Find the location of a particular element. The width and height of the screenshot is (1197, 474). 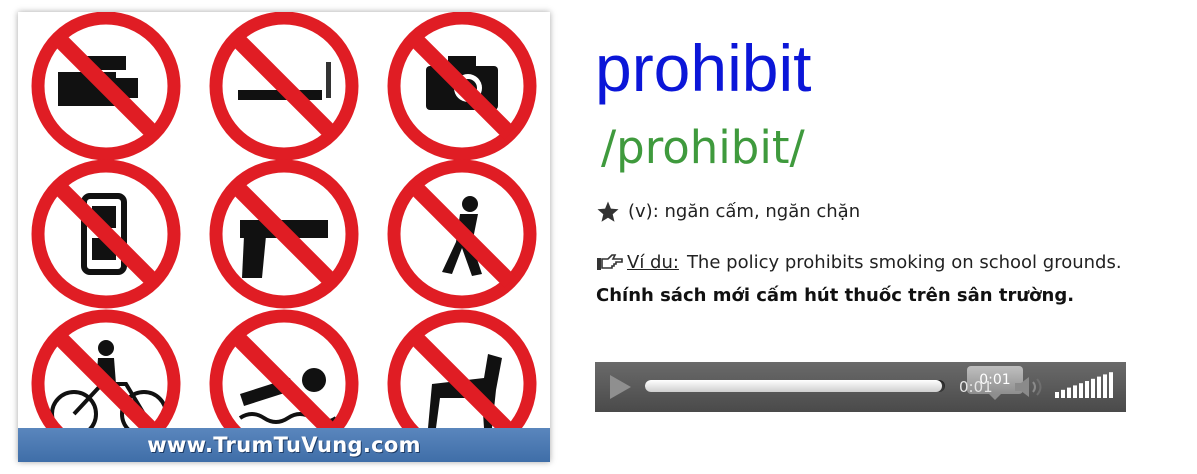

no-running-icon is located at coordinates (462, 234).